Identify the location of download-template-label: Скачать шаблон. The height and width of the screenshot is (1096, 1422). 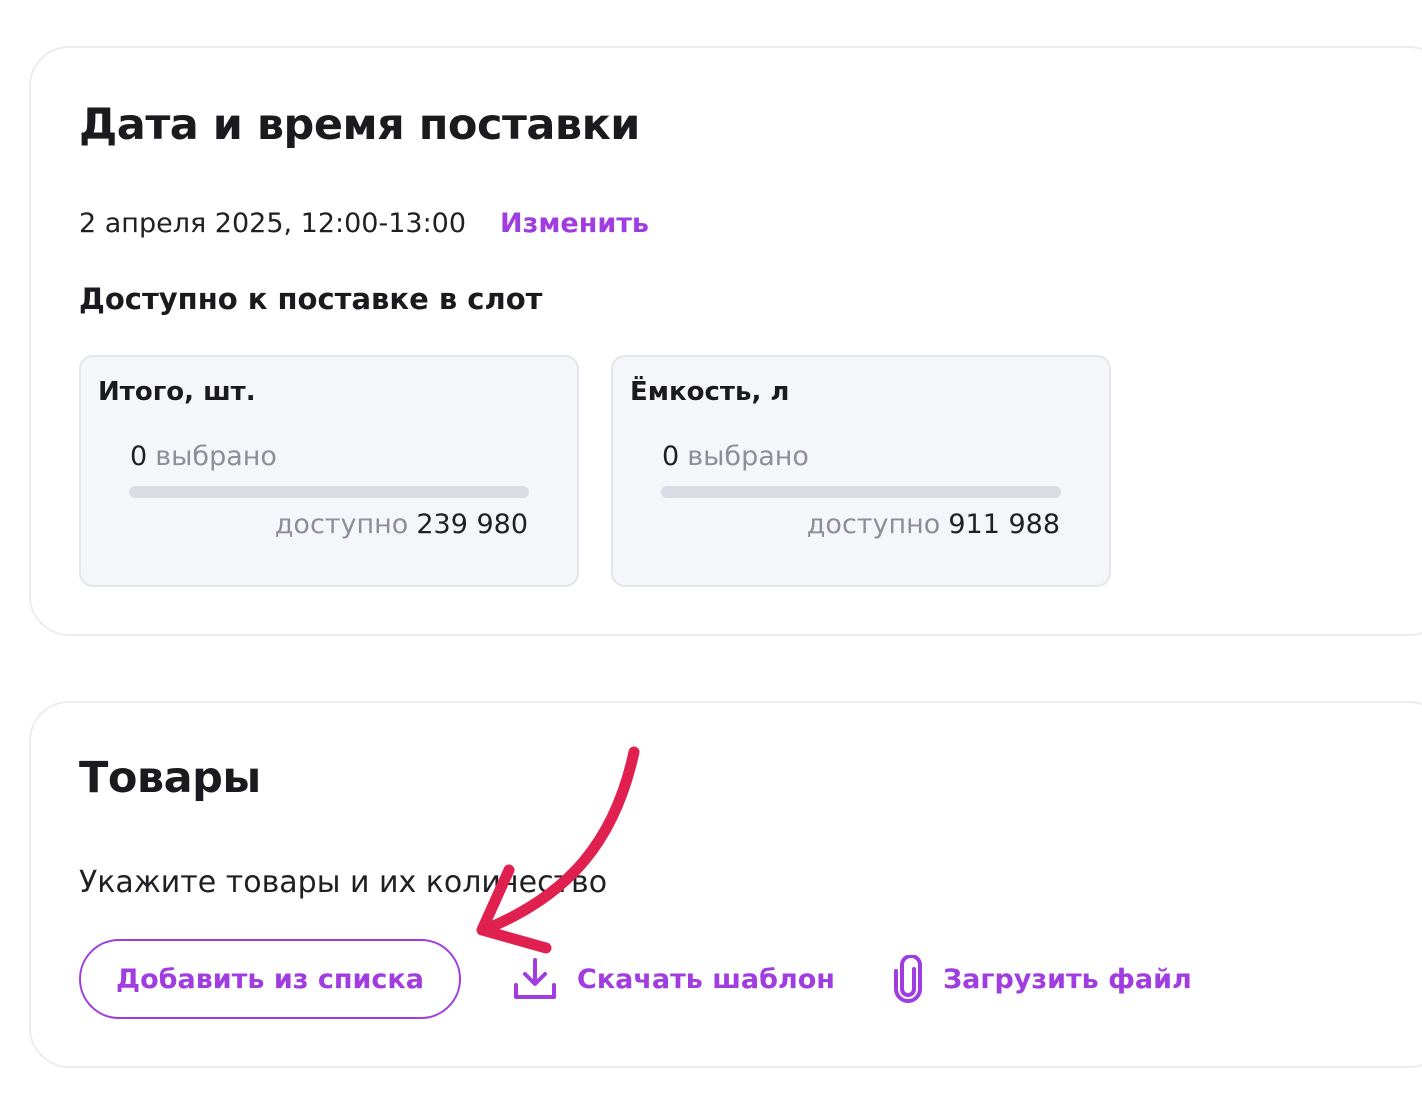
(706, 979).